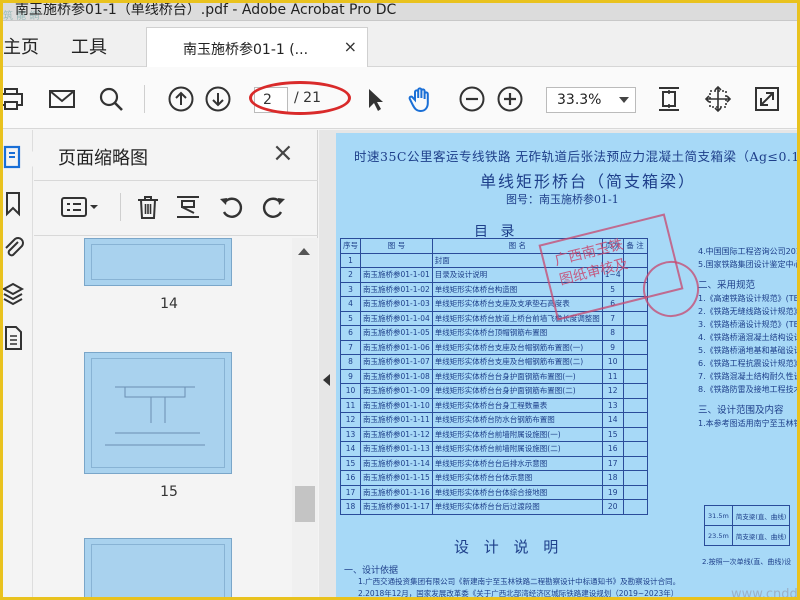  What do you see at coordinates (15, 294) in the screenshot?
I see `layers-icon` at bounding box center [15, 294].